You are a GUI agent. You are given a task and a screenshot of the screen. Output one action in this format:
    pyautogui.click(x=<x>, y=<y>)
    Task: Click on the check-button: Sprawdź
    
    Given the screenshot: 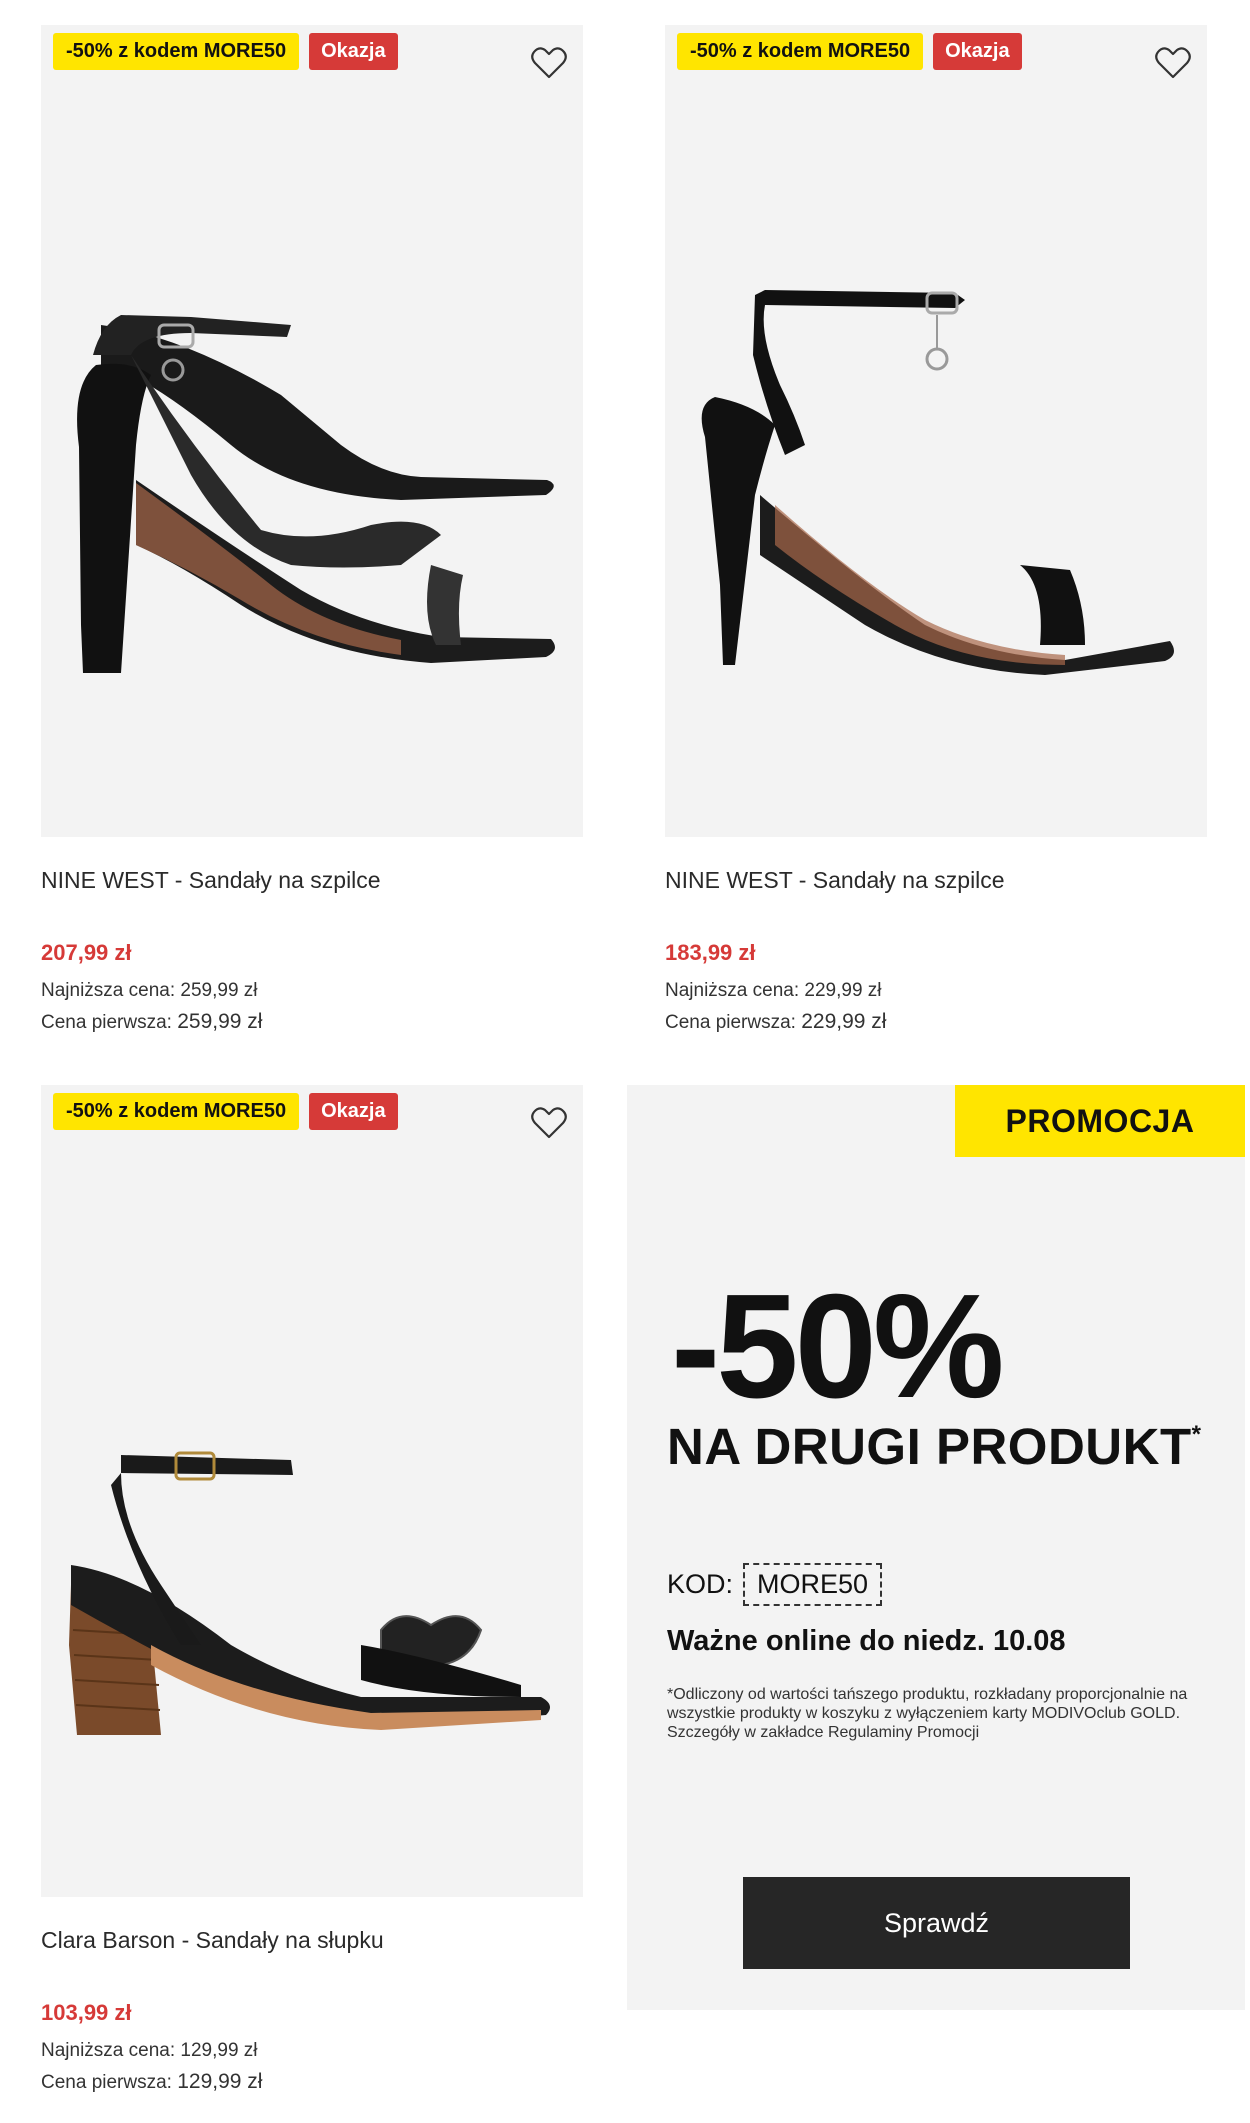 What is the action you would take?
    pyautogui.click(x=936, y=1923)
    